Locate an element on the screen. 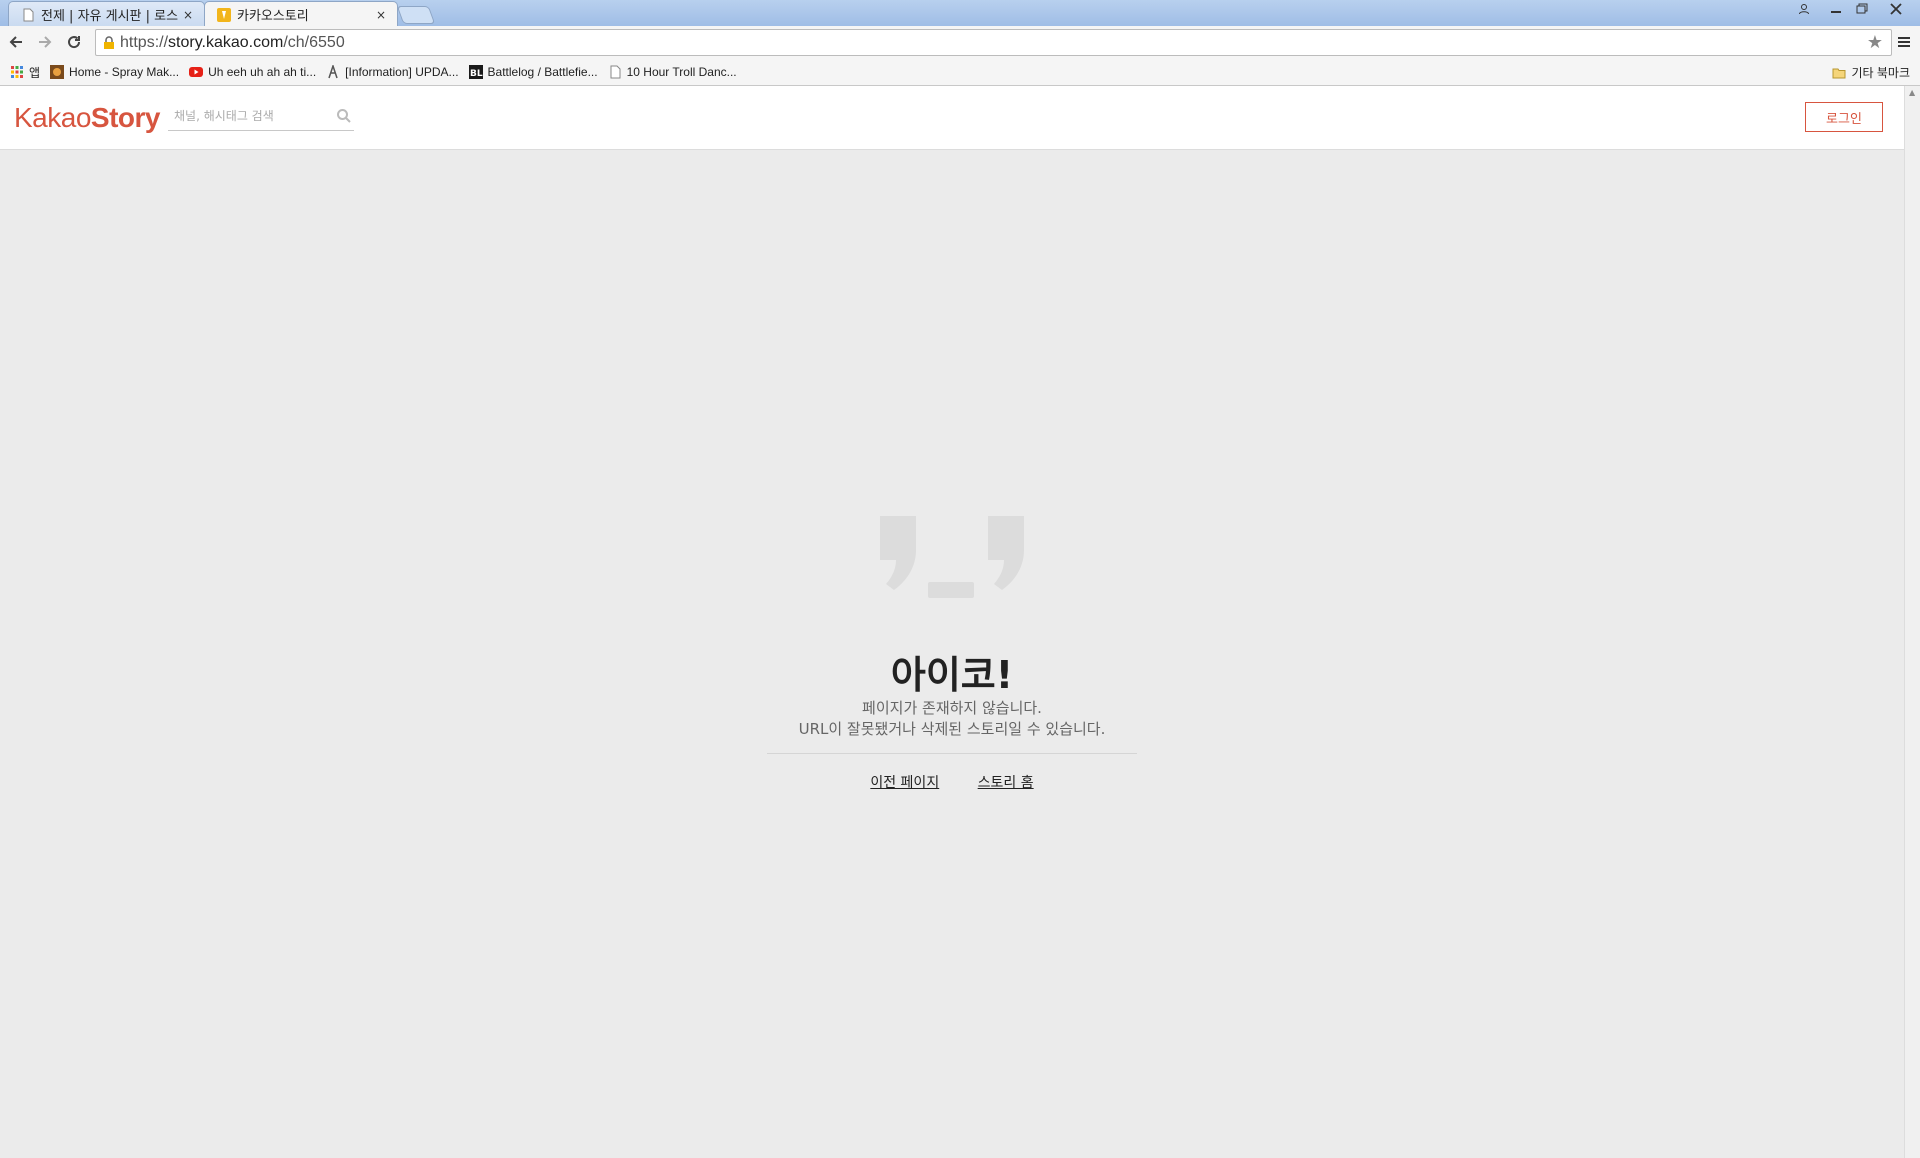 The width and height of the screenshot is (1920, 1158). svg-text: BL is located at coordinates (476, 74).